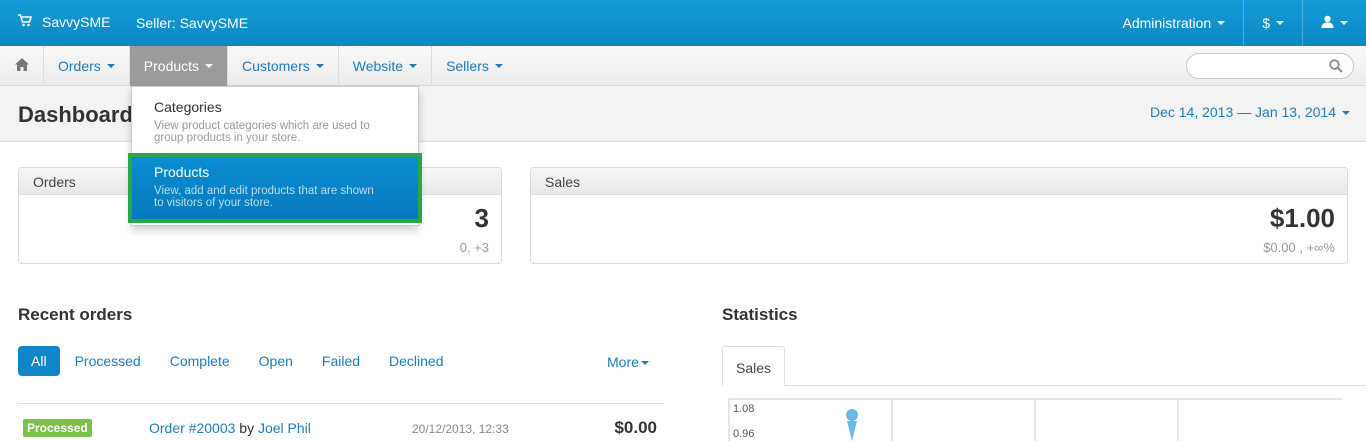 Image resolution: width=1366 pixels, height=441 pixels. I want to click on user-menu, so click(1334, 23).